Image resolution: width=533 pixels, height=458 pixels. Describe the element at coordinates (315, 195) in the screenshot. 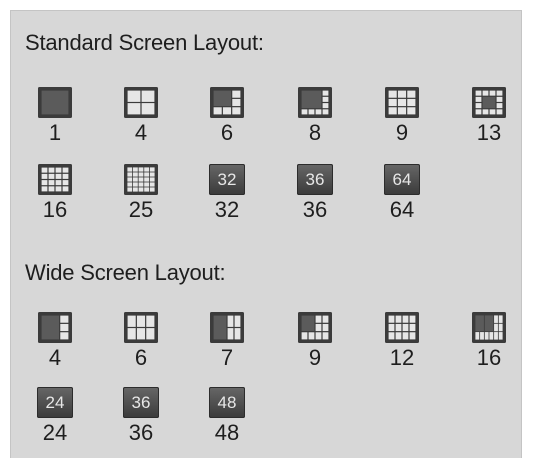

I see `standard-layout-36-option: 36 36` at that location.